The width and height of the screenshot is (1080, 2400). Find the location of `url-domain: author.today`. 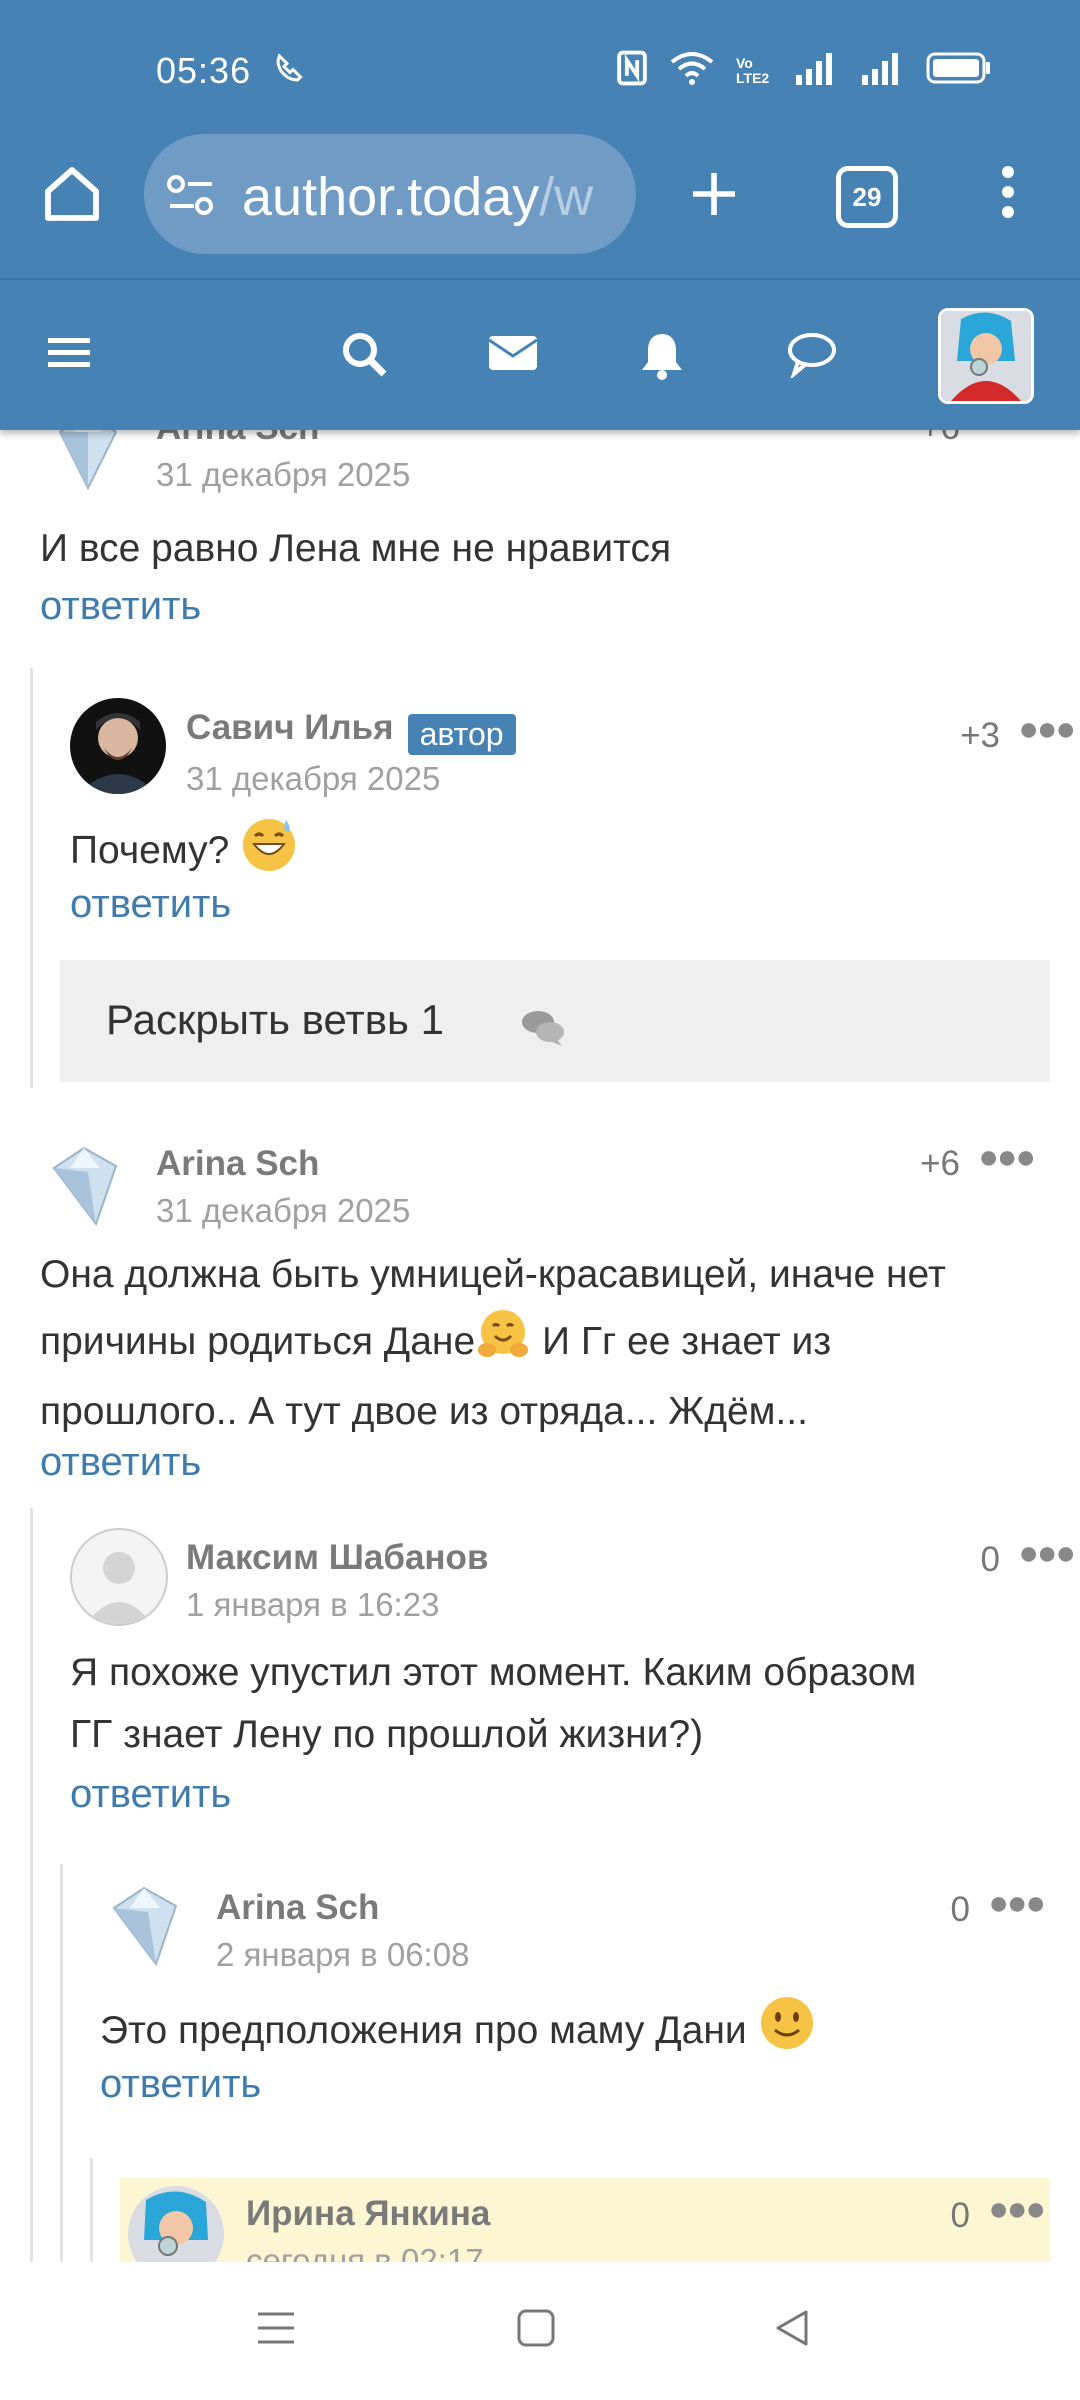

url-domain: author.today is located at coordinates (391, 197).